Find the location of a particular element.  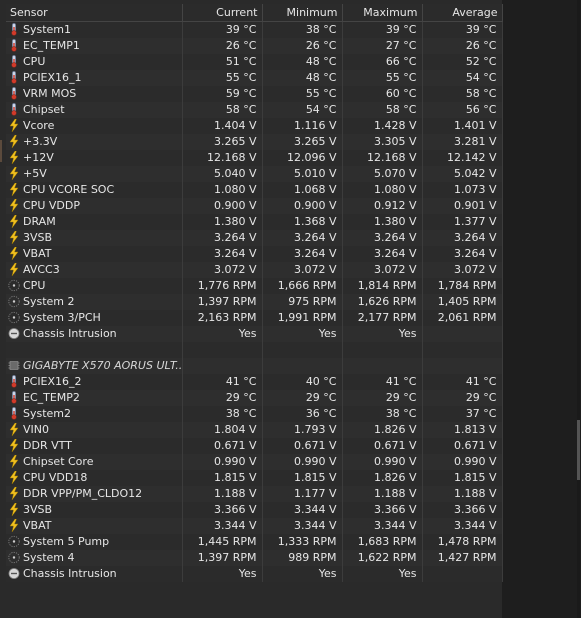

maximum-value: 1.080 V is located at coordinates (382, 190).